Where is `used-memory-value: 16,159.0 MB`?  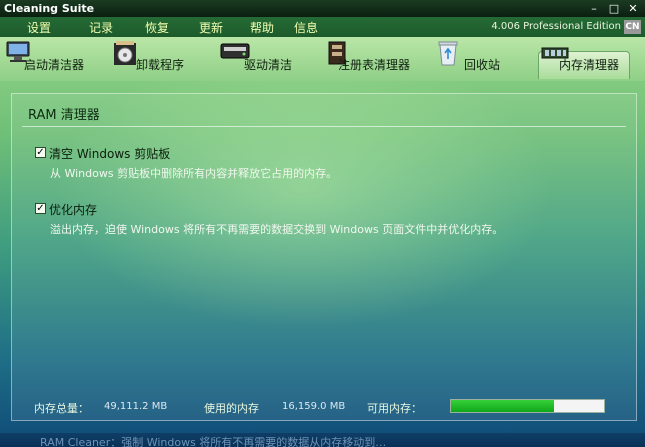
used-memory-value: 16,159.0 MB is located at coordinates (314, 406).